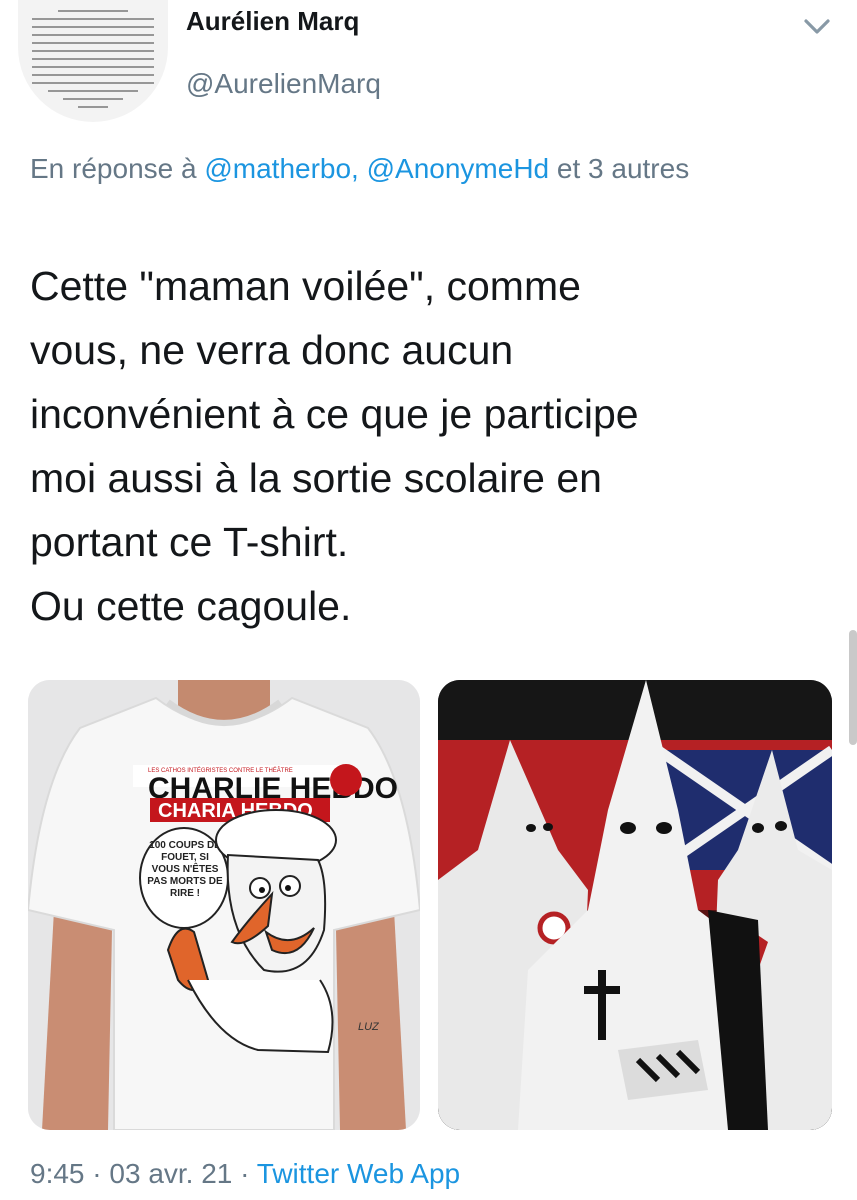  What do you see at coordinates (57, 1173) in the screenshot?
I see `tweet-time: 9:45` at bounding box center [57, 1173].